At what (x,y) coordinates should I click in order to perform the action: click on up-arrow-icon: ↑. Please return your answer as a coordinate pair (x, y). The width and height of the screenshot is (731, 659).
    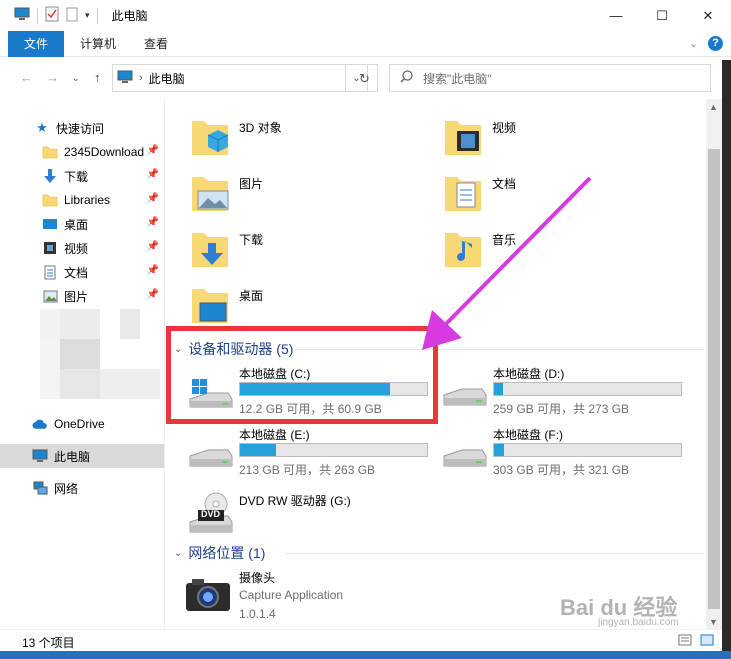
    Looking at the image, I should click on (97, 77).